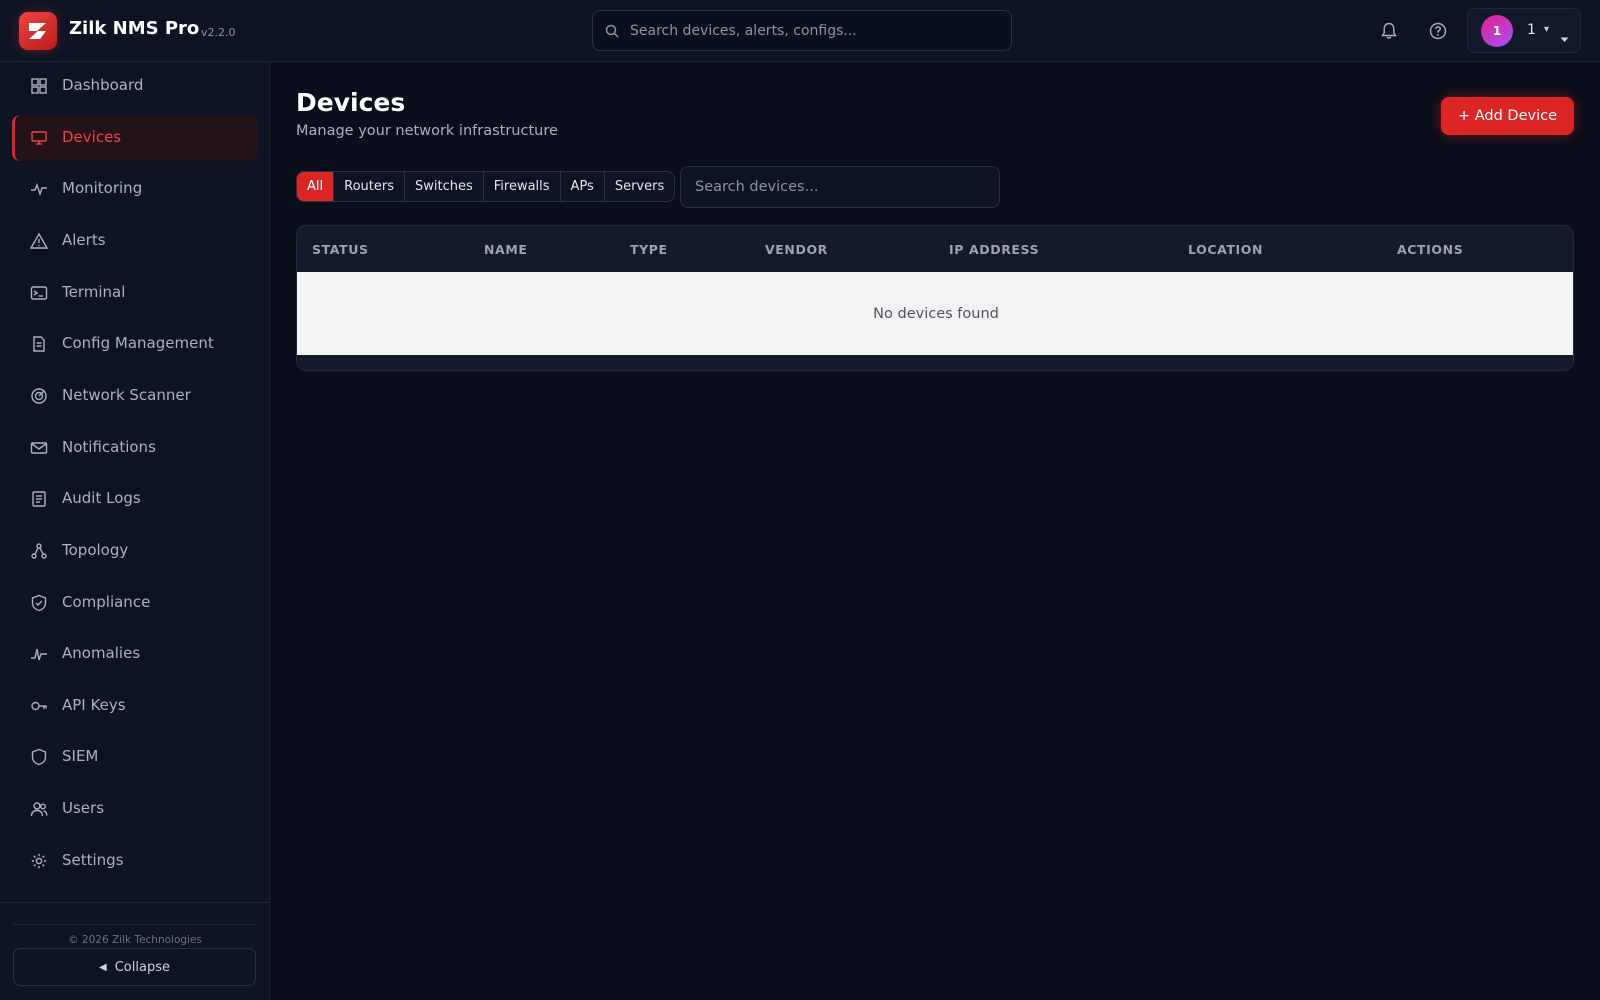 The height and width of the screenshot is (1000, 1600). I want to click on app-name: Zilk NMS Pro, so click(134, 28).